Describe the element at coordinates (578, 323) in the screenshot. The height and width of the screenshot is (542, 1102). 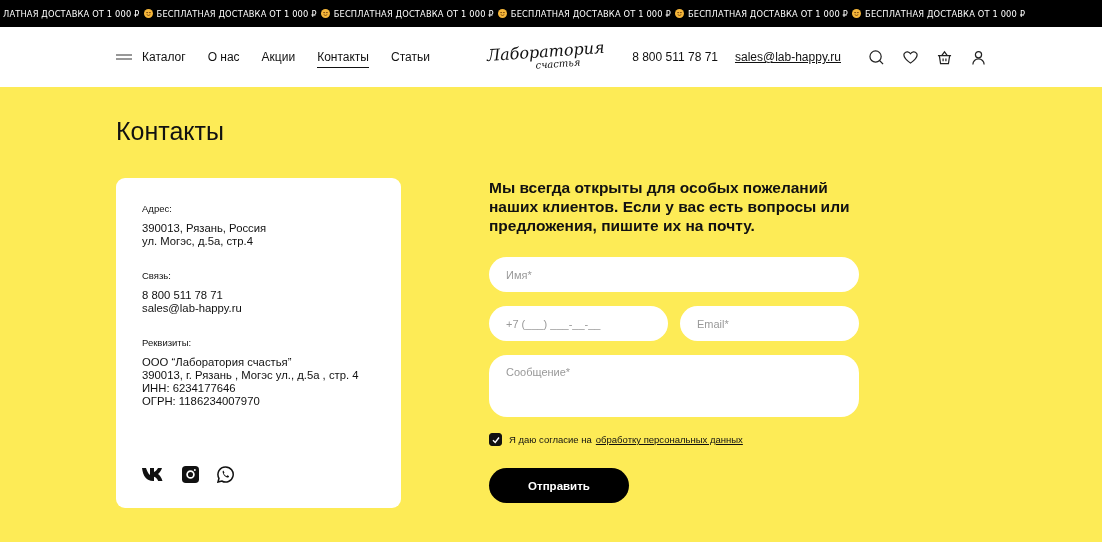
I see `phone-field: +7 (___) ___-__-__` at that location.